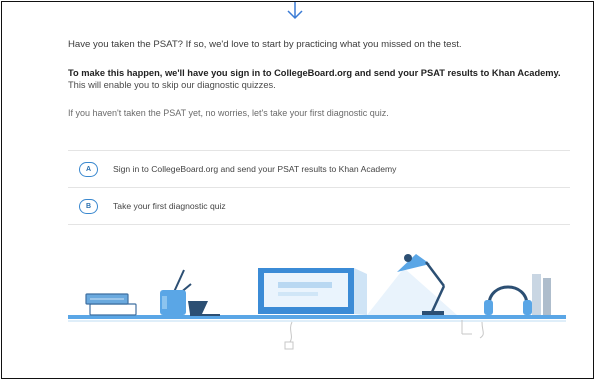 The height and width of the screenshot is (381, 597). Describe the element at coordinates (295, 11) in the screenshot. I see `down-arrow-icon` at that location.